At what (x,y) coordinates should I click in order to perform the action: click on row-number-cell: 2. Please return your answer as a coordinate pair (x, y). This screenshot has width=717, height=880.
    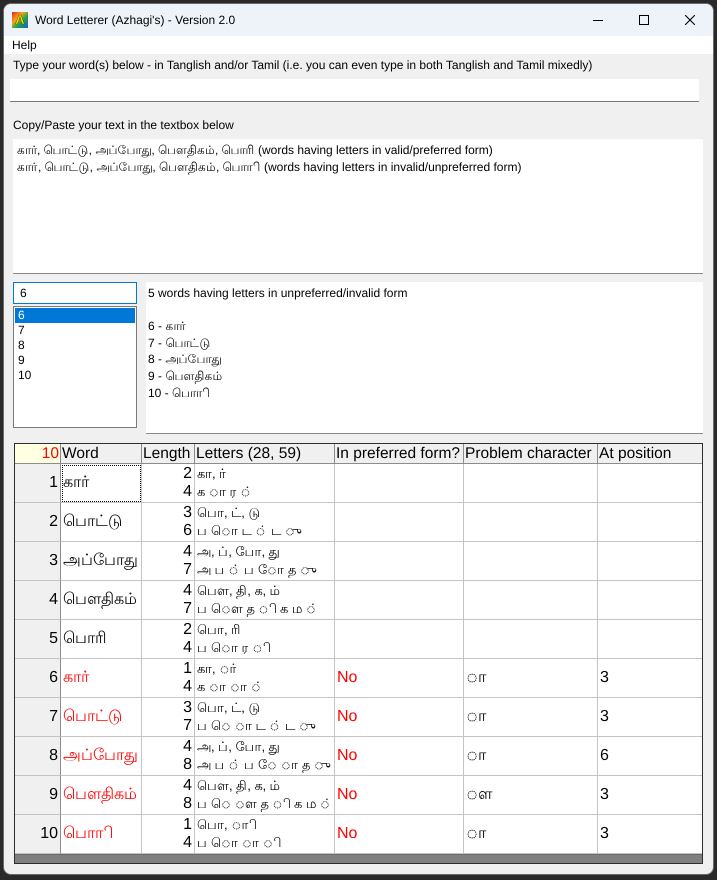
    Looking at the image, I should click on (38, 522).